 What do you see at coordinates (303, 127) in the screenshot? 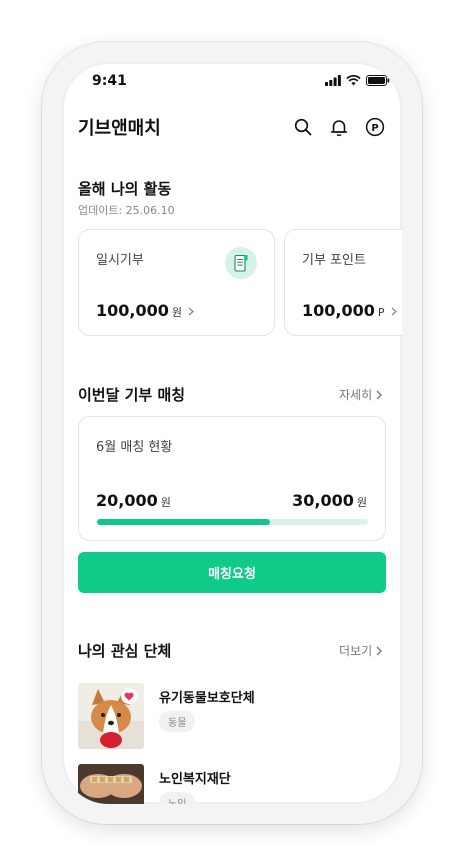
I see `search-icon` at bounding box center [303, 127].